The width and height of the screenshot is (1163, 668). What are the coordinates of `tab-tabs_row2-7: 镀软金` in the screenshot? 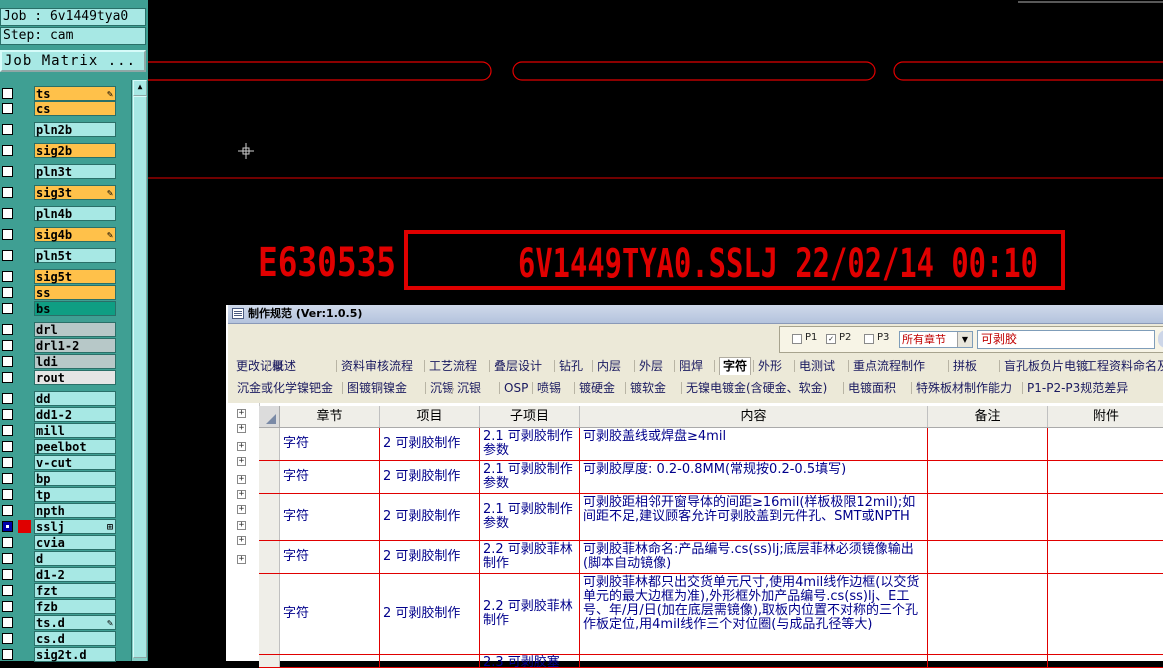 It's located at (648, 388).